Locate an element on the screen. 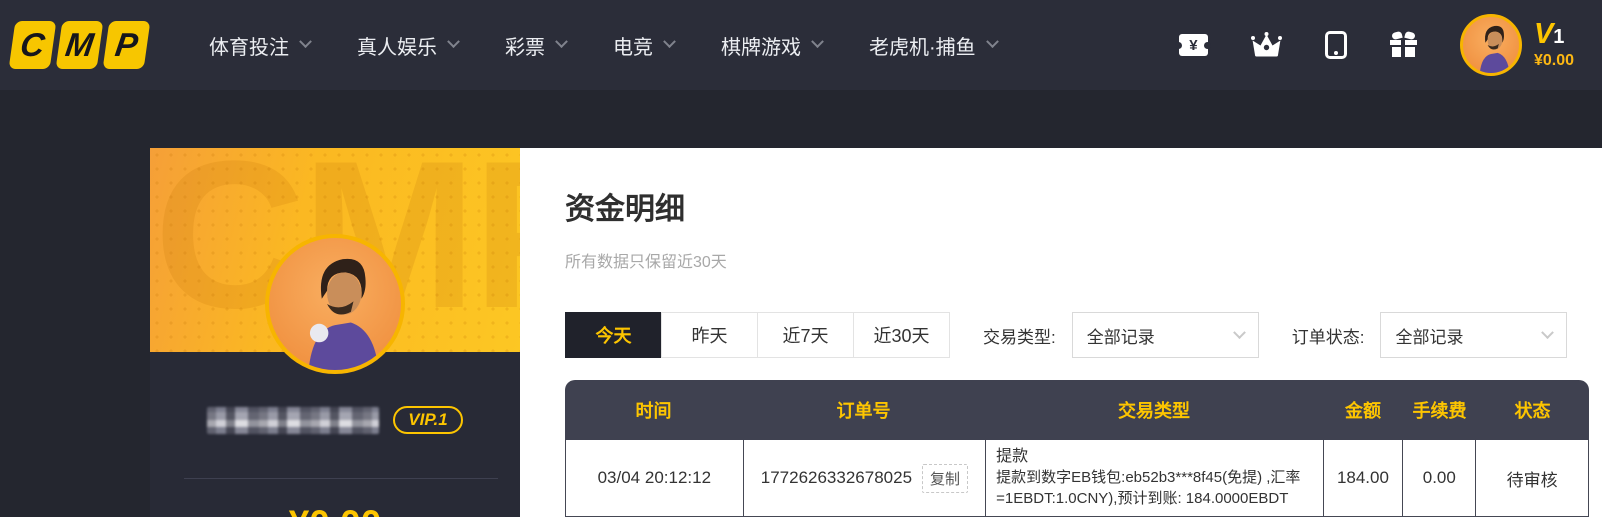 Image resolution: width=1602 pixels, height=517 pixels. transaction-type-label: 交易类型: is located at coordinates (1019, 337).